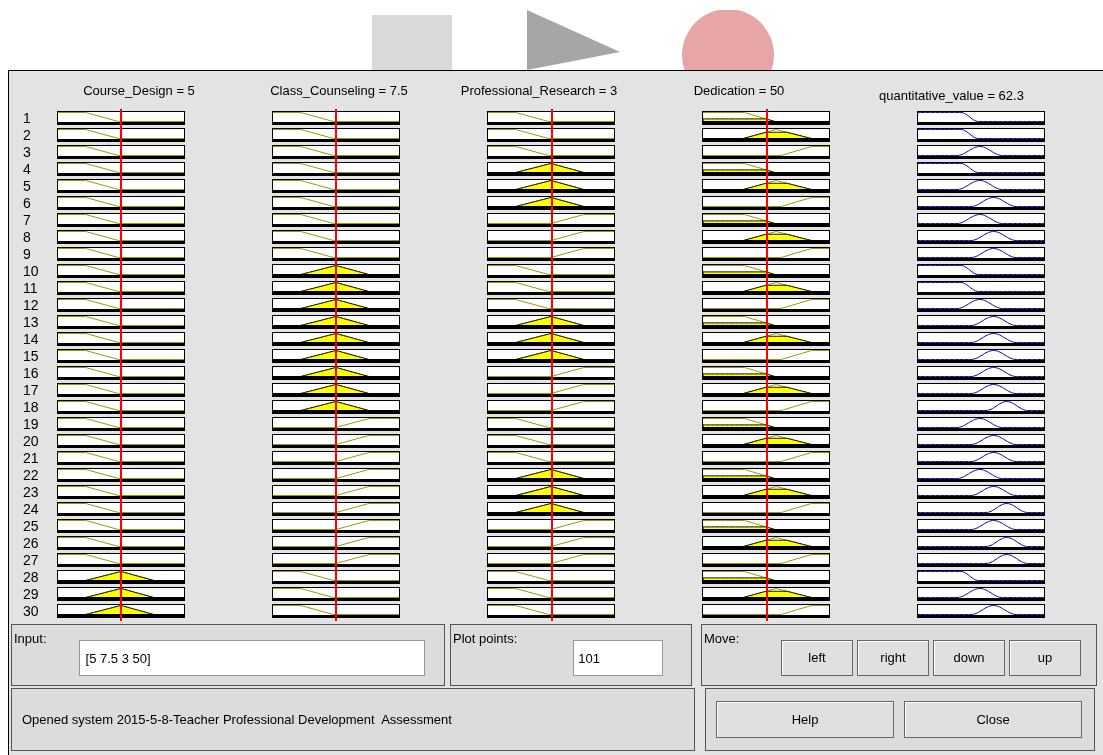  Describe the element at coordinates (31, 543) in the screenshot. I see `rule-number: 26` at that location.